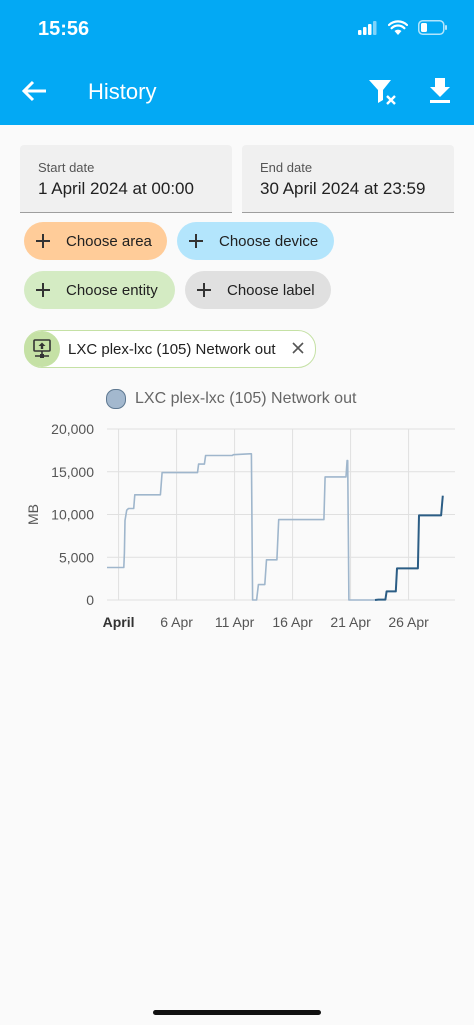 The width and height of the screenshot is (474, 1025). I want to click on series-line-faded, so click(241, 527).